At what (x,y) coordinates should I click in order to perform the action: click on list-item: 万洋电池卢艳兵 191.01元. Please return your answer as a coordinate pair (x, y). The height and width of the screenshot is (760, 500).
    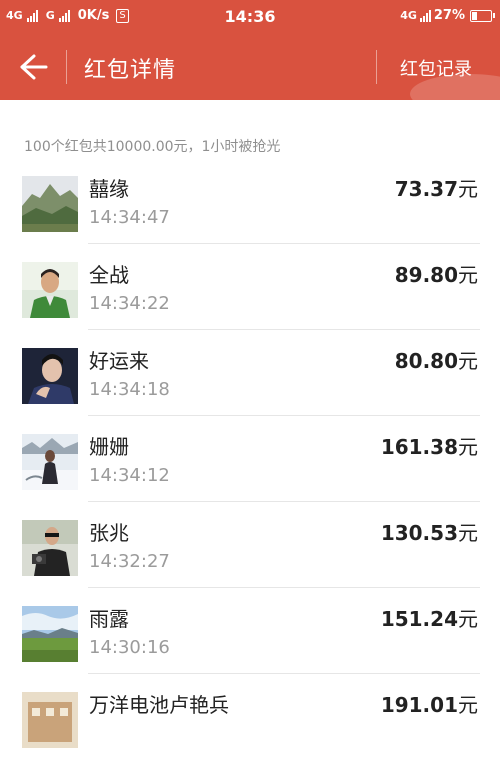
    Looking at the image, I should click on (250, 717).